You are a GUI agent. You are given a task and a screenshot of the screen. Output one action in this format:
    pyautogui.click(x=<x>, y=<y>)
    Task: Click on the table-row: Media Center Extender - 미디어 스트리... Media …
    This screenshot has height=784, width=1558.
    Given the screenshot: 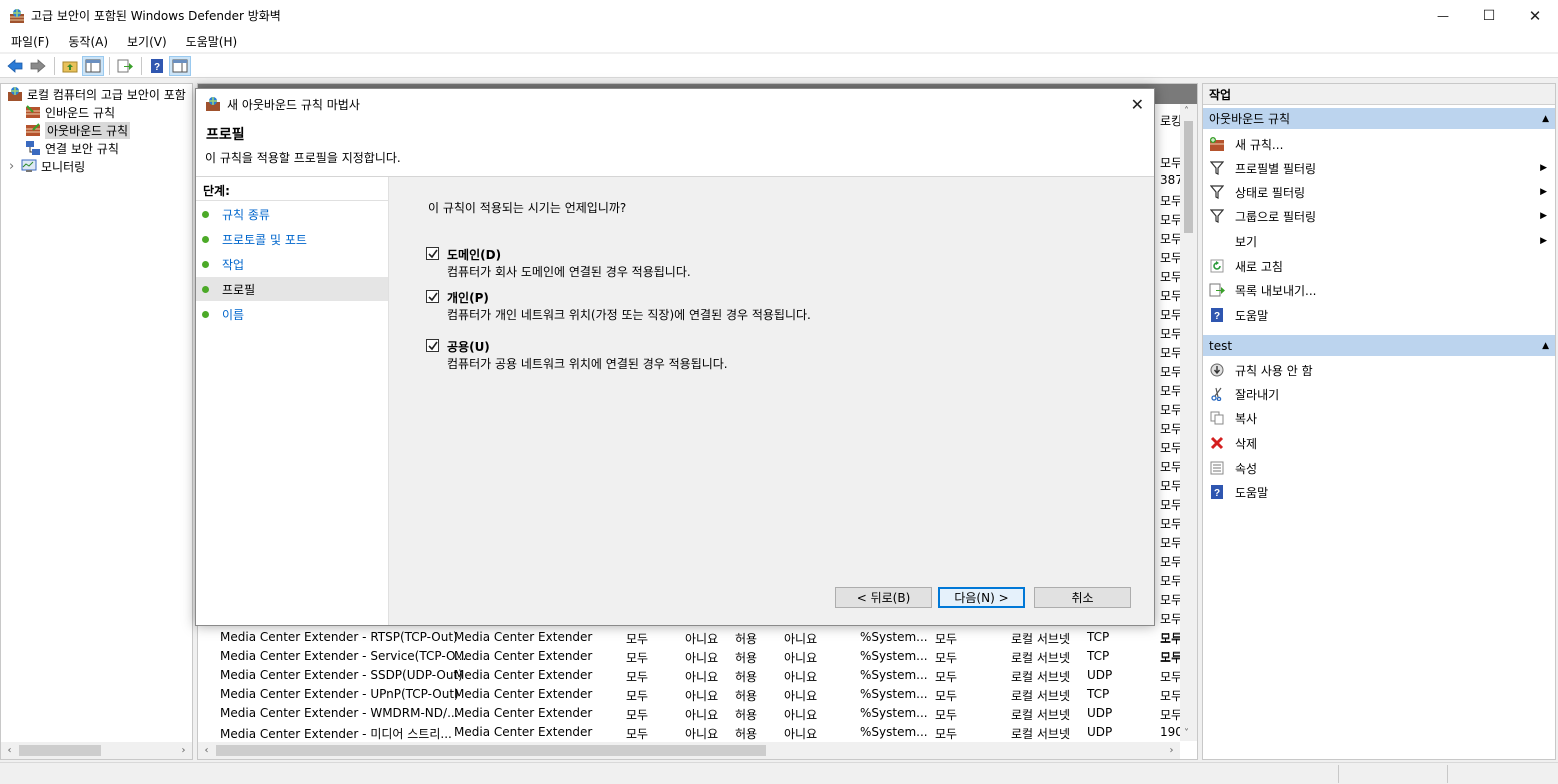 What is the action you would take?
    pyautogui.click(x=690, y=732)
    